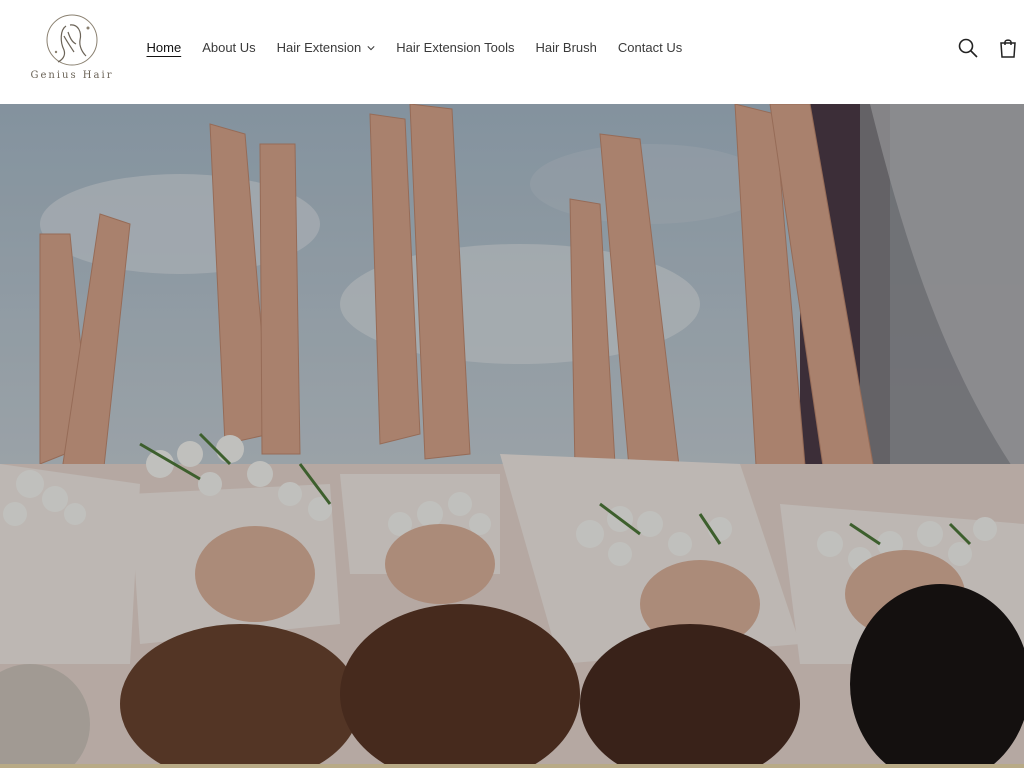  What do you see at coordinates (319, 47) in the screenshot?
I see `nav-label: Hair Extension` at bounding box center [319, 47].